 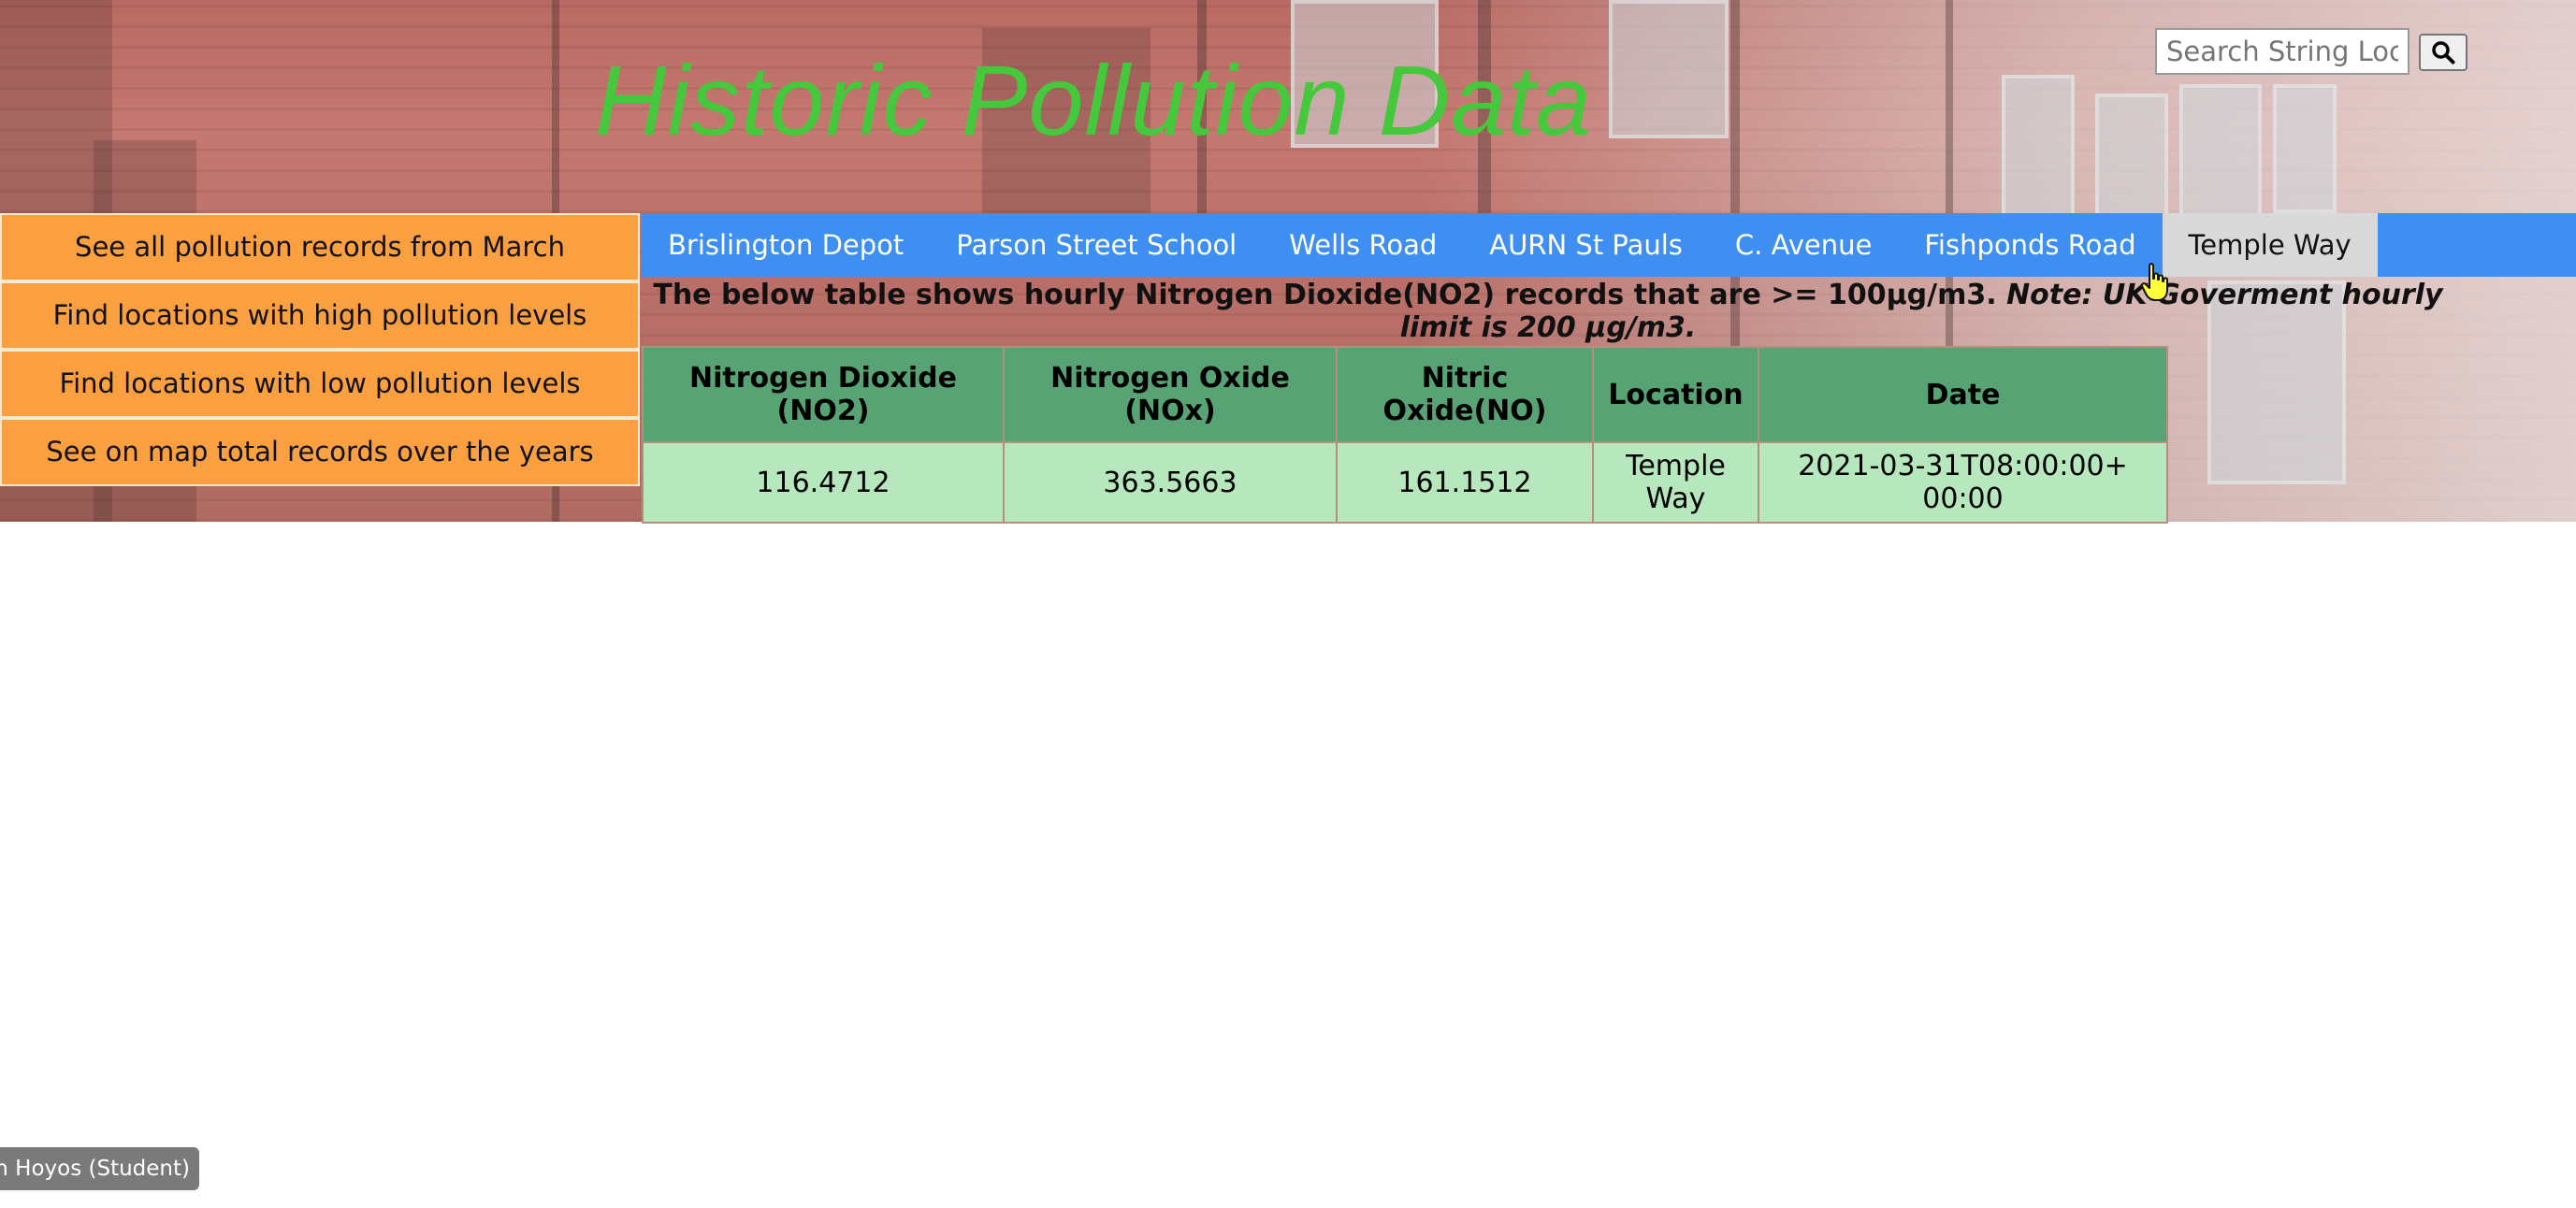 I want to click on low-pollution-button: Find locations with low pollution levels, so click(x=320, y=384).